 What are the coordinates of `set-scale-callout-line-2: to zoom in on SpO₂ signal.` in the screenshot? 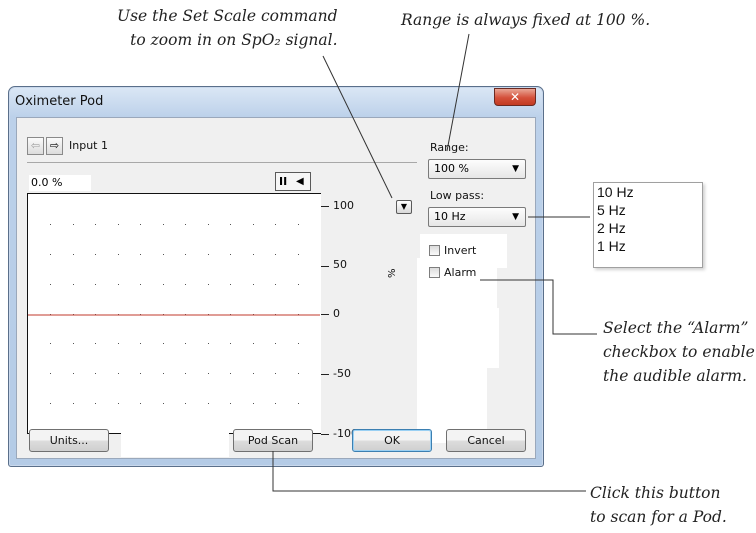 It's located at (234, 40).